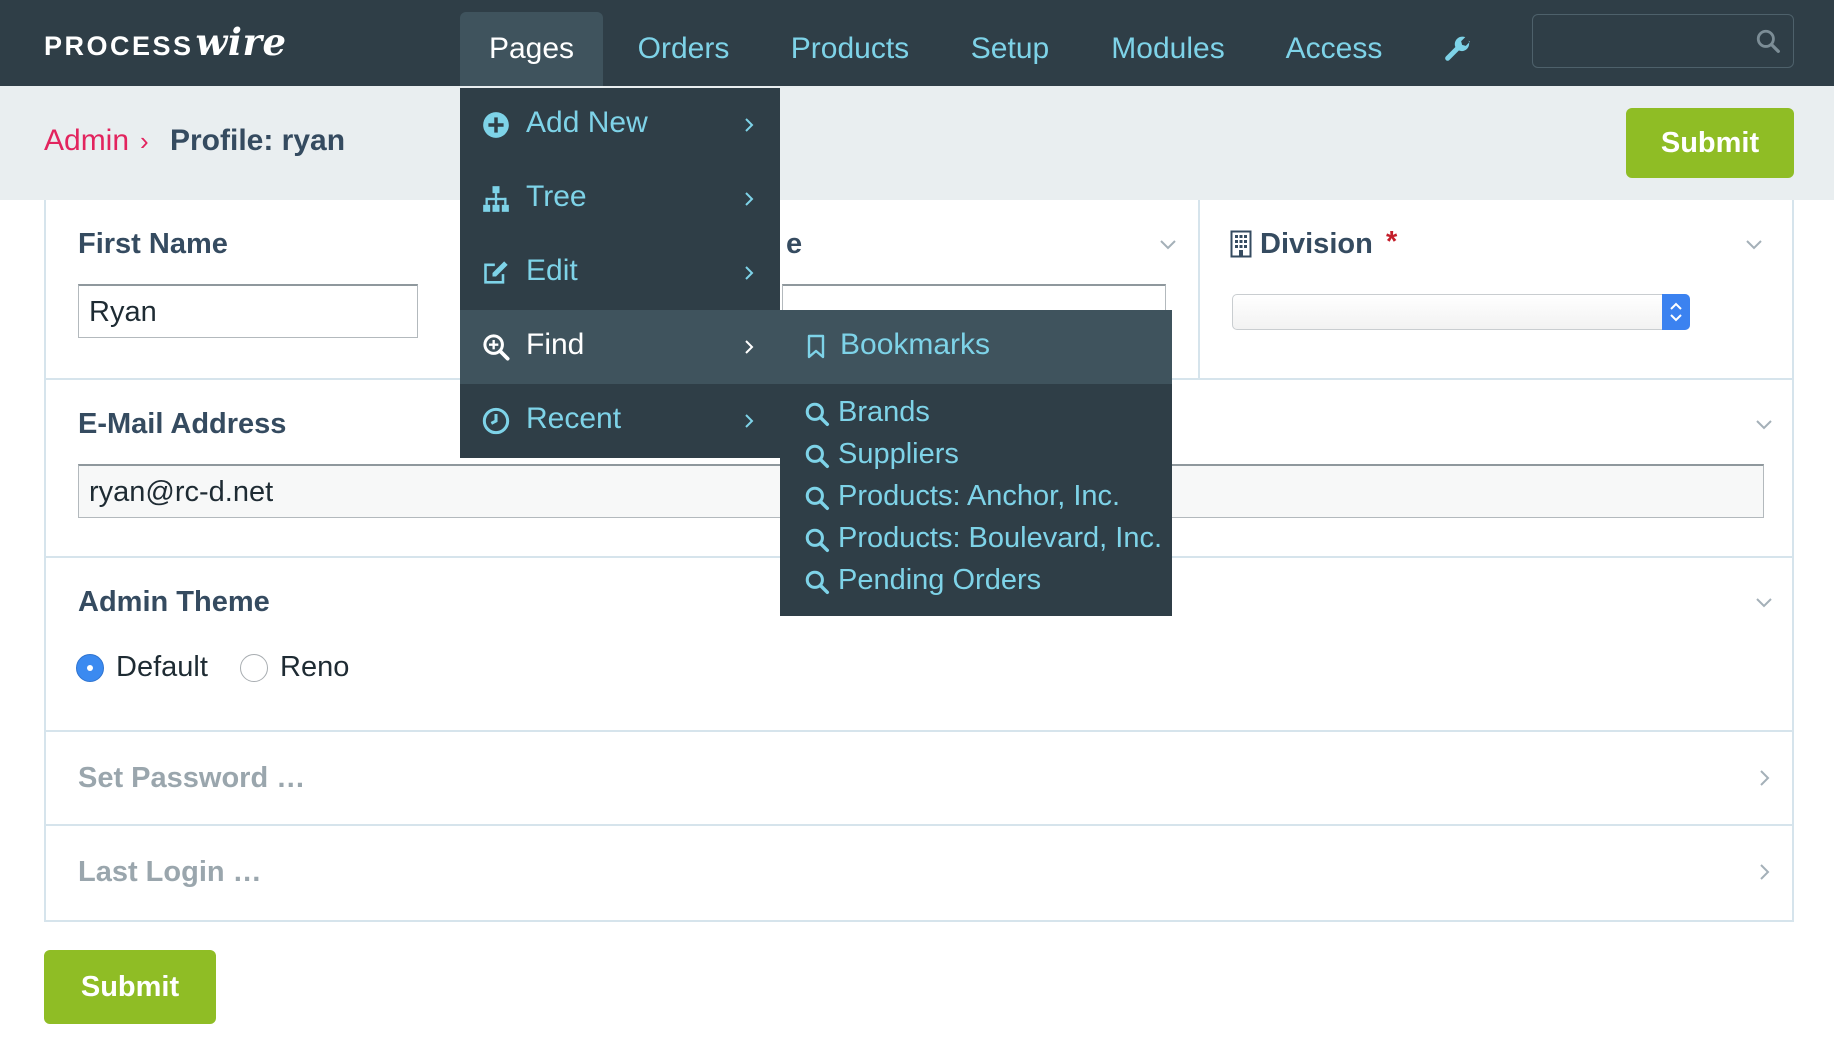  Describe the element at coordinates (1334, 49) in the screenshot. I see `nav-access: Access` at that location.